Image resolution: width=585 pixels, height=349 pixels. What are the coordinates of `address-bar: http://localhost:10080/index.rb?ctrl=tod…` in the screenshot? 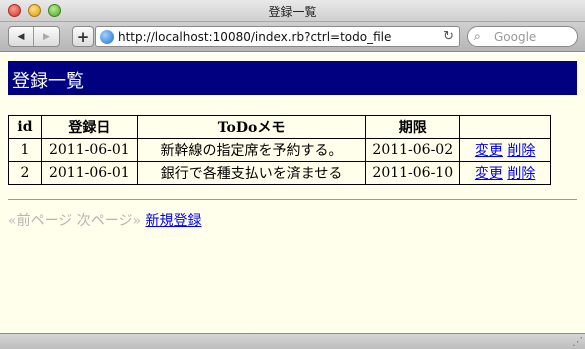 It's located at (277, 36).